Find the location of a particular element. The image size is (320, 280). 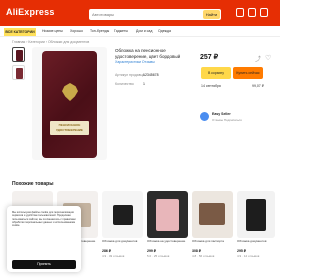

favorite-icon: ♡ is located at coordinates (268, 58).